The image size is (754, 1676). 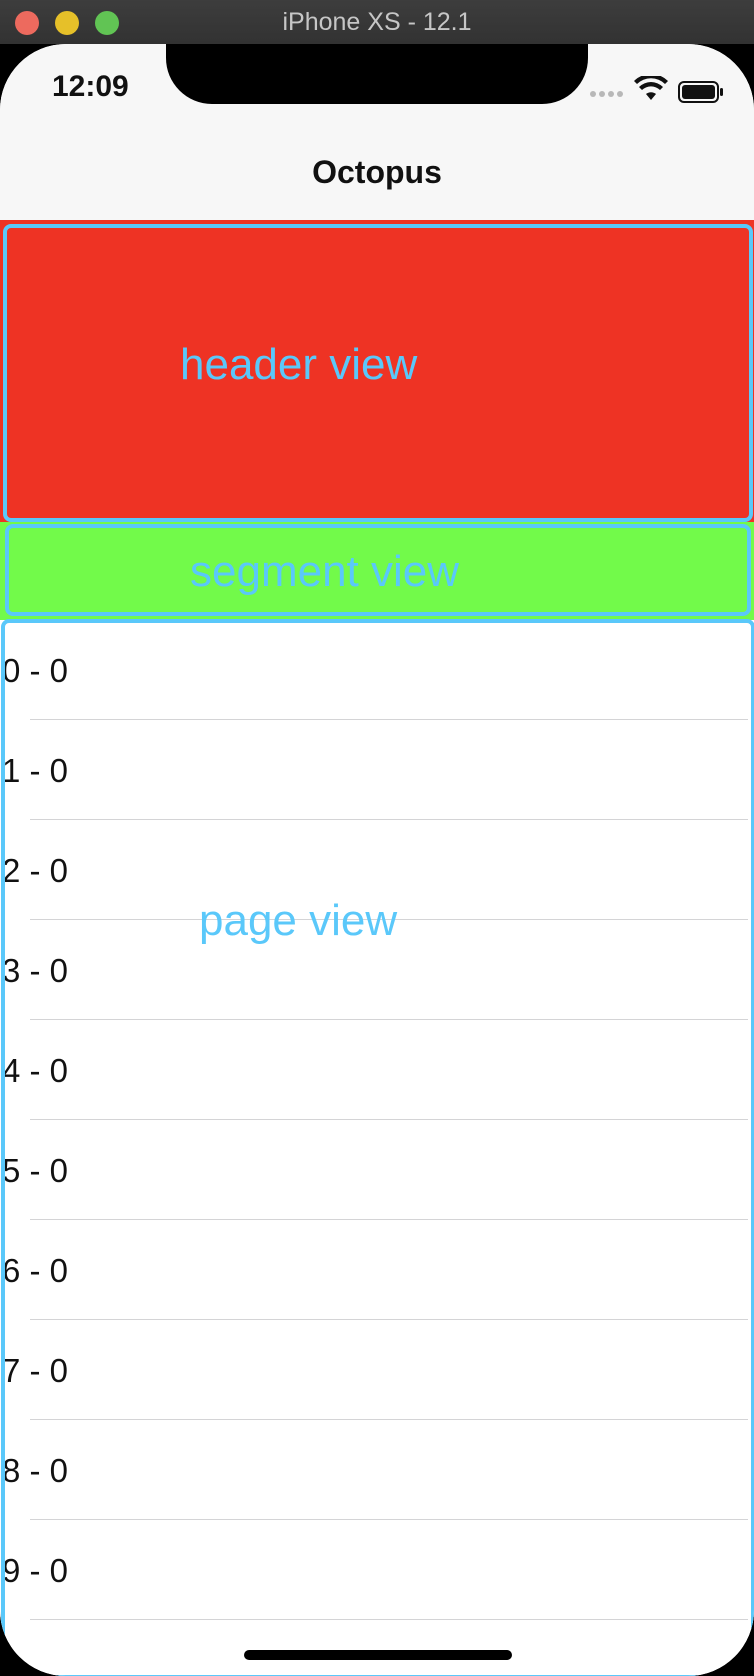 I want to click on page-title: Octopus, so click(x=377, y=172).